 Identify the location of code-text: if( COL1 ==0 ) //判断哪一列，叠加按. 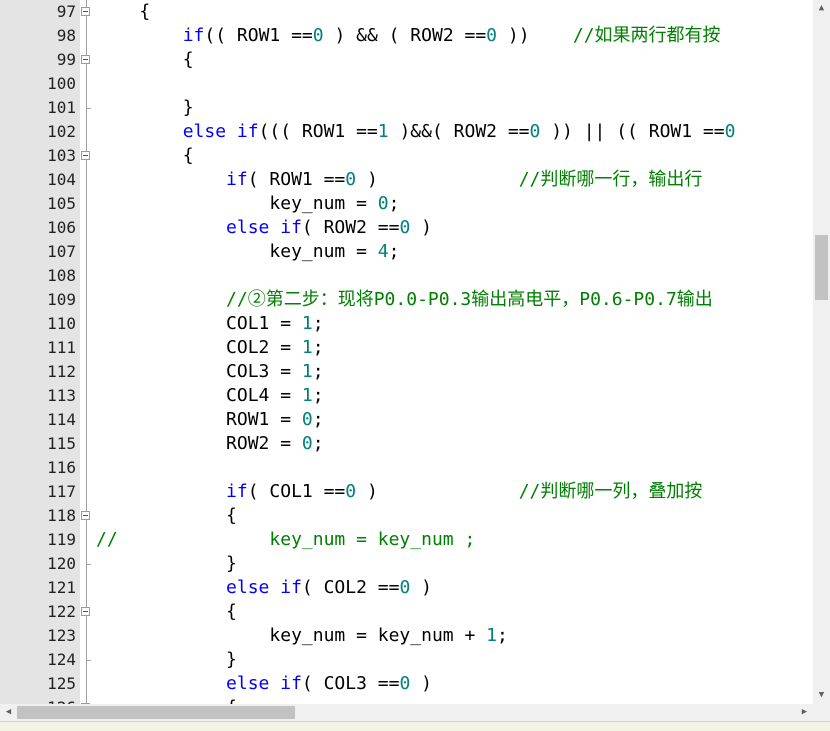
(399, 492).